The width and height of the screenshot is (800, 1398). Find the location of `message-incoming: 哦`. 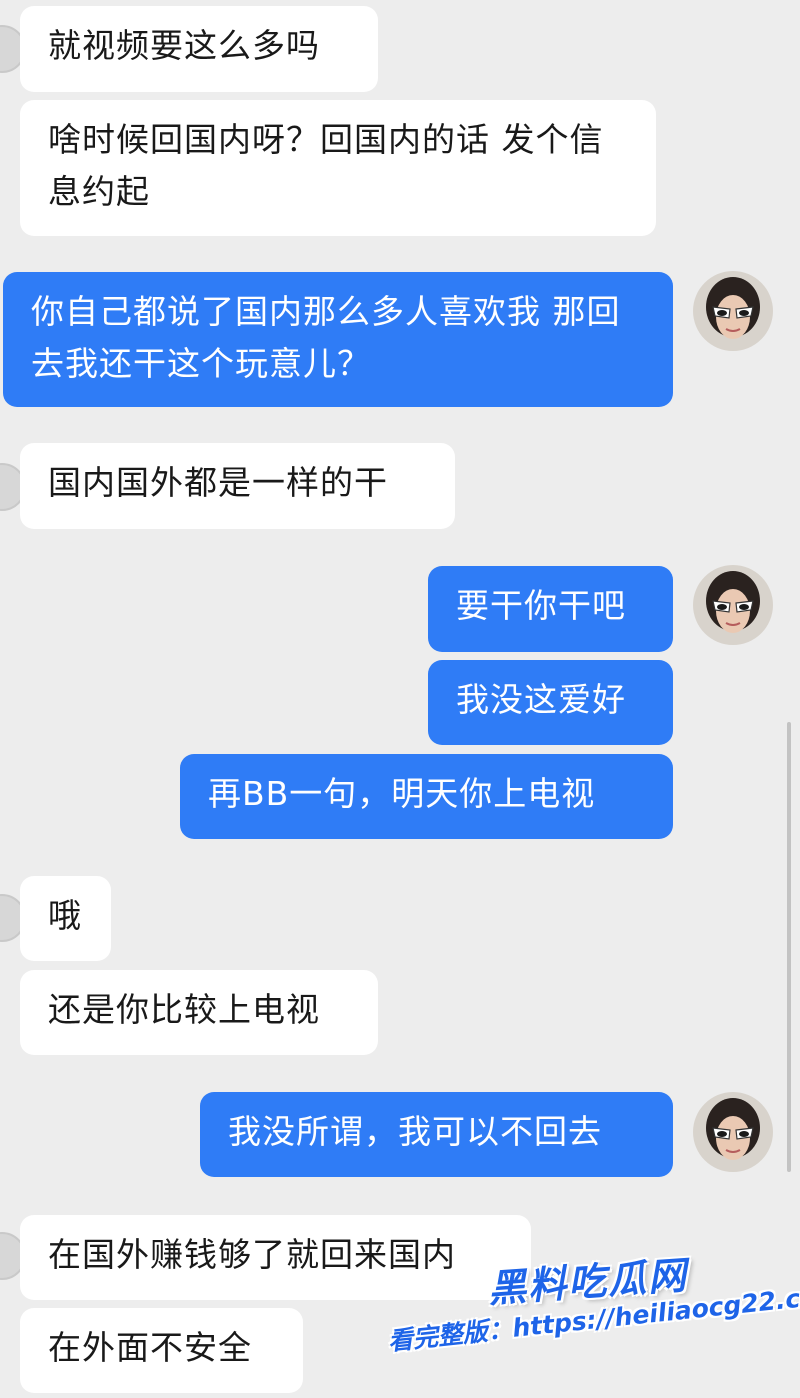

message-incoming: 哦 is located at coordinates (65, 918).